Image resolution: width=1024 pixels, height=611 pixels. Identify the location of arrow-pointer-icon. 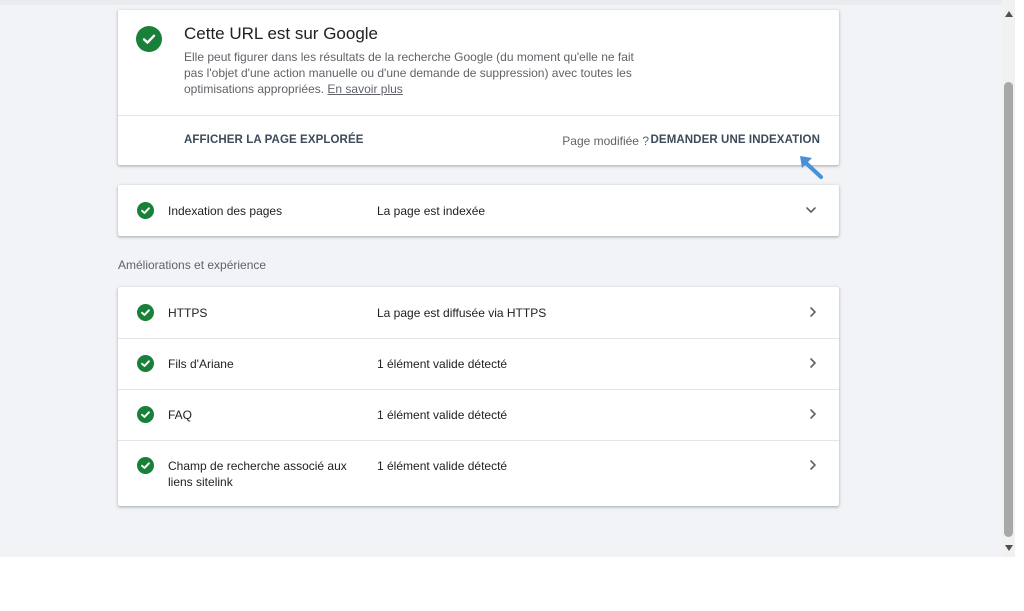
(811, 167).